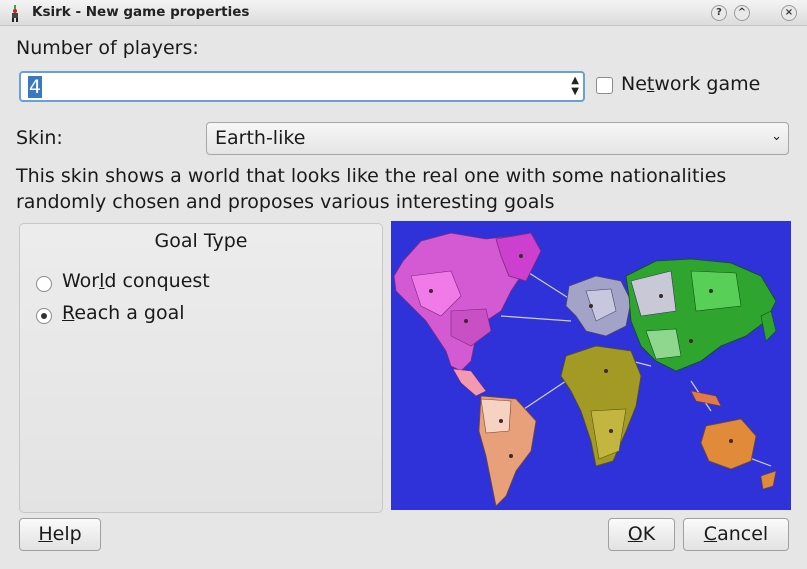 Image resolution: width=807 pixels, height=569 pixels. I want to click on window-title: Ksirk - New game properties, so click(141, 12).